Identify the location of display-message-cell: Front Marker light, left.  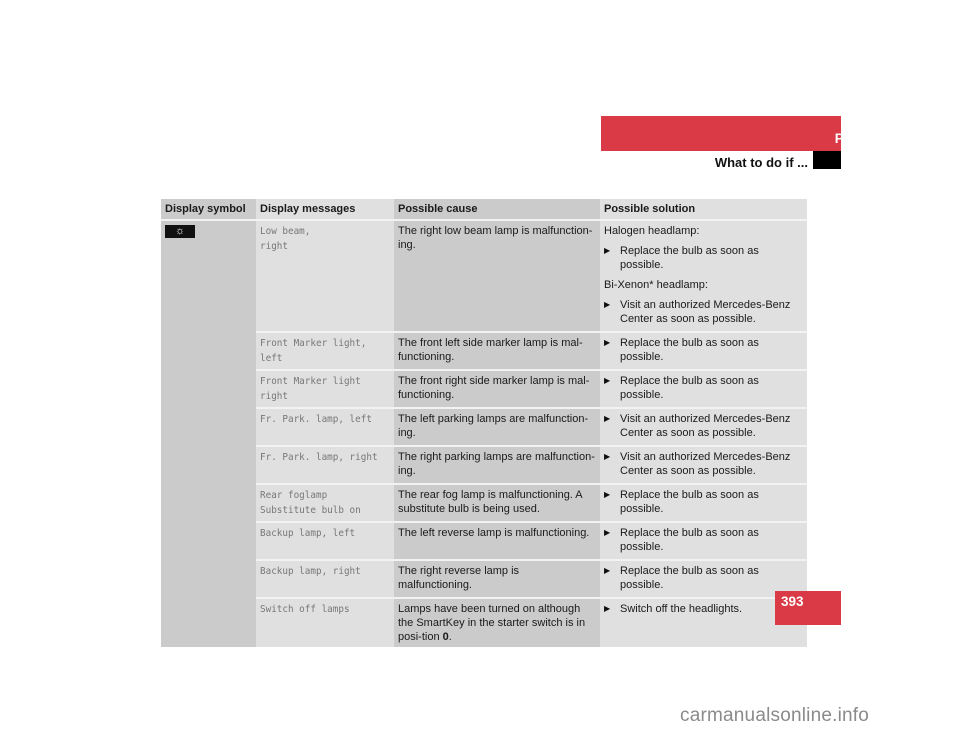
(325, 351).